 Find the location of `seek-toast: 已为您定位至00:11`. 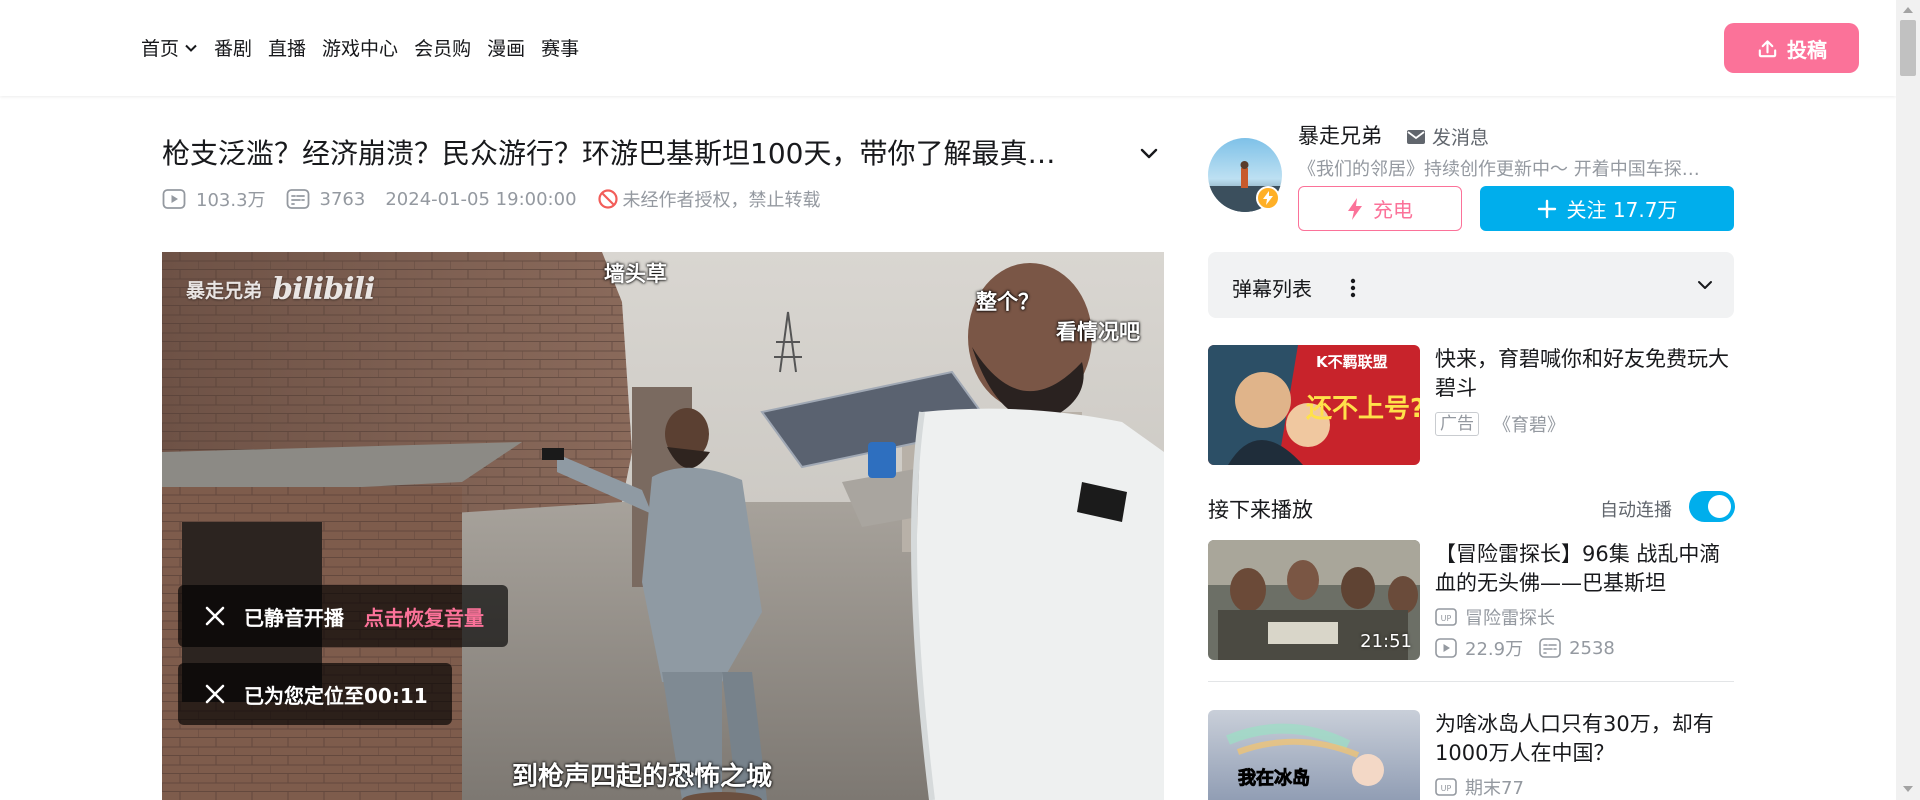

seek-toast: 已为您定位至00:11 is located at coordinates (315, 694).